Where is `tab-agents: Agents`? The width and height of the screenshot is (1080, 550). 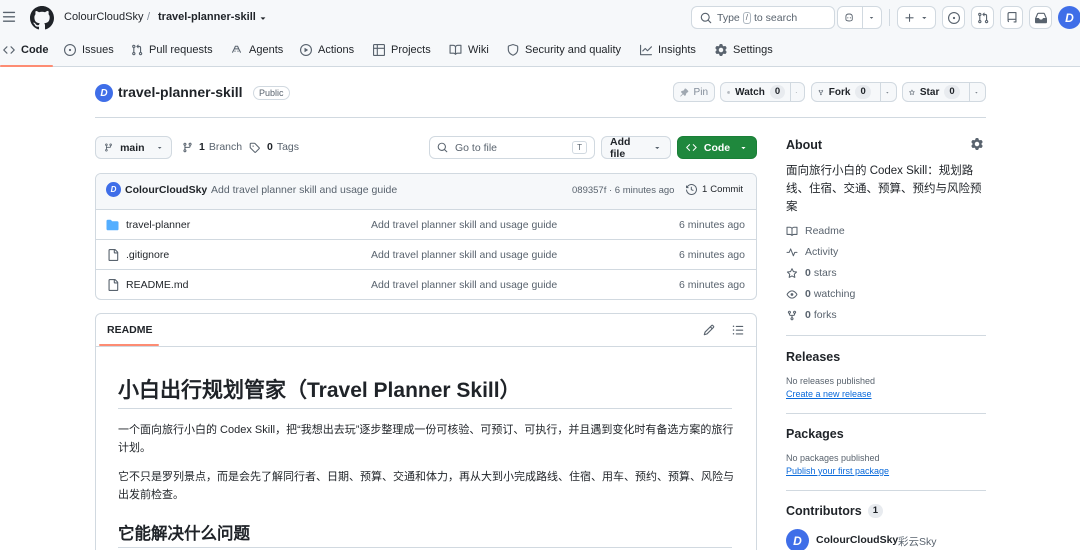
tab-agents: Agents is located at coordinates (256, 50).